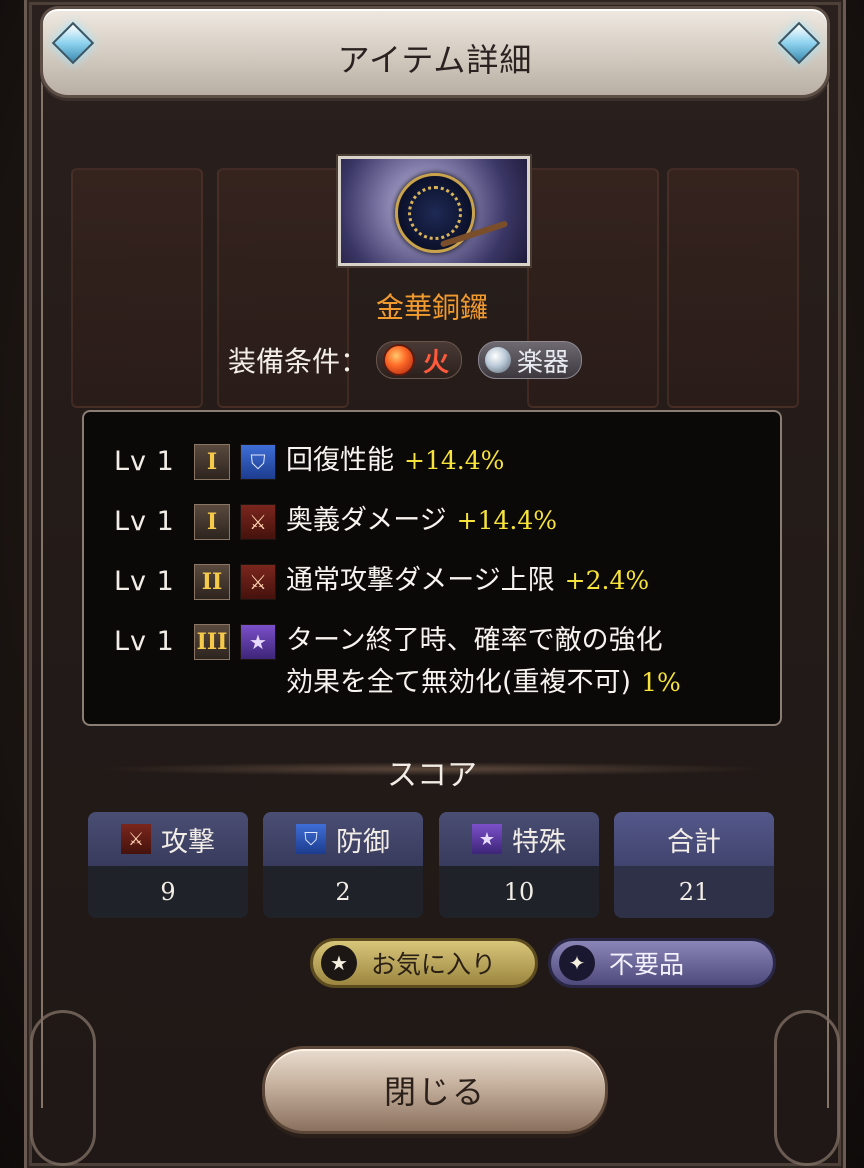  I want to click on effect-row: Lv 1 I ⛉ 回復性能 +14.4%, so click(309, 463).